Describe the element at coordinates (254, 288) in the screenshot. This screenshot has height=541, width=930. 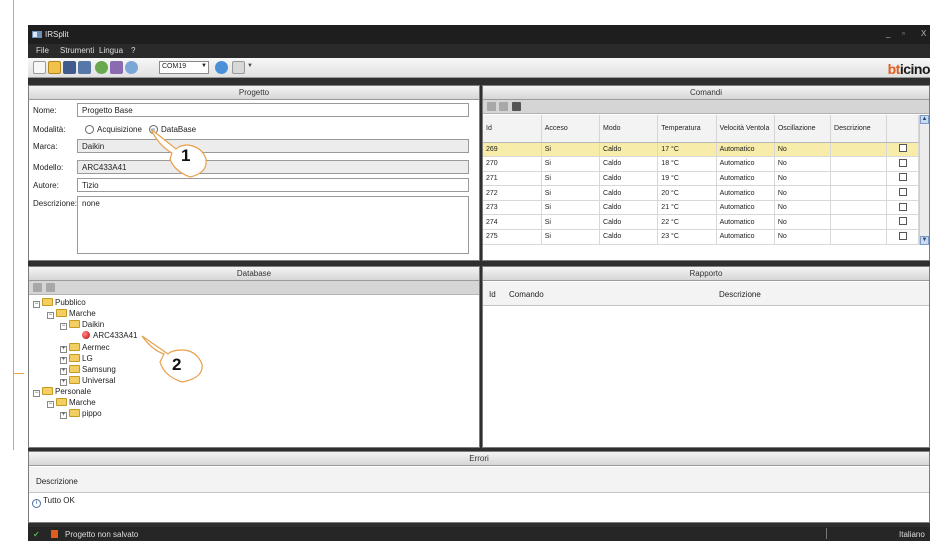
I see `database-toolbar` at that location.